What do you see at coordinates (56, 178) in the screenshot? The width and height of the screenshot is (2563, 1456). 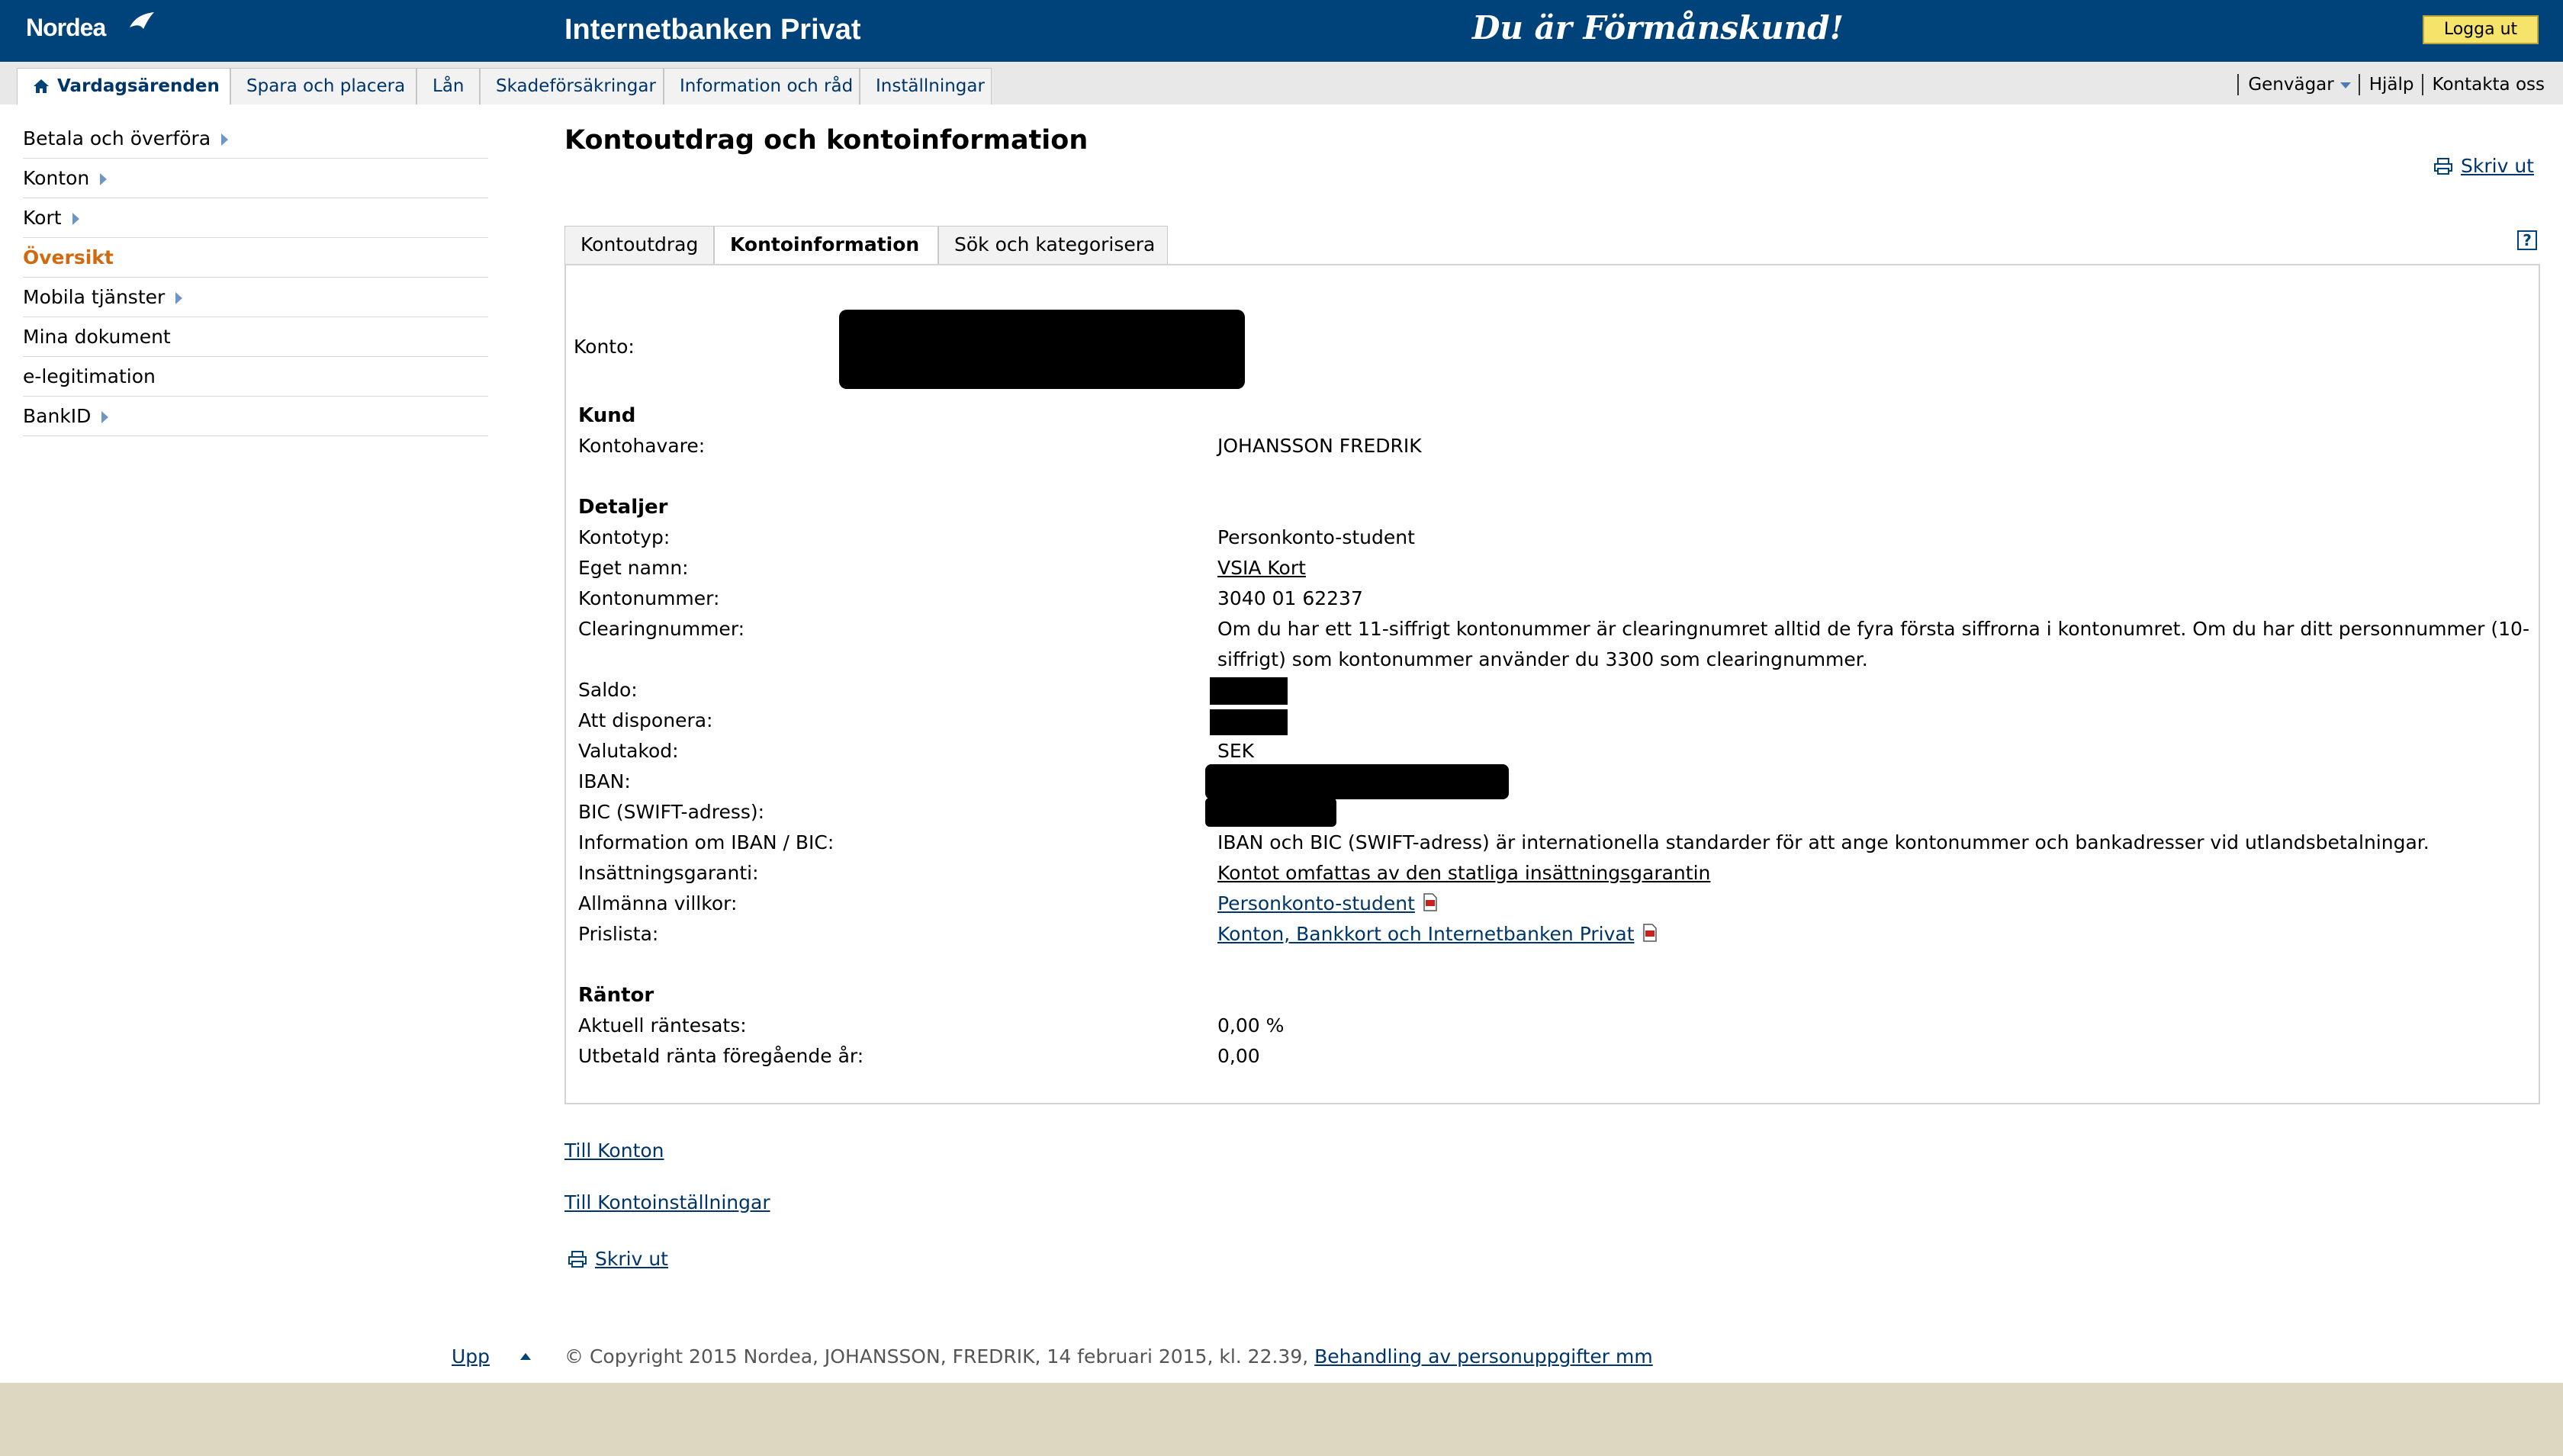 I see `sidebar-item-label: Konton` at bounding box center [56, 178].